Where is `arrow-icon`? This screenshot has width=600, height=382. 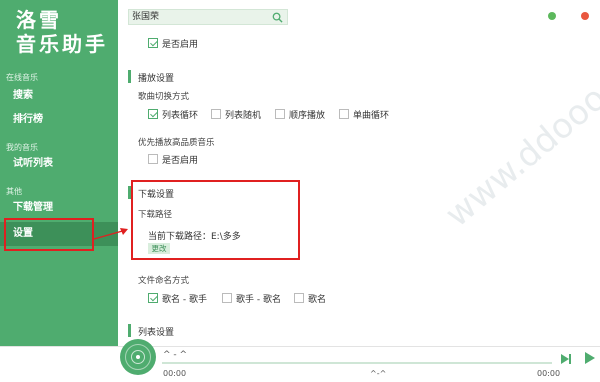
arrow-icon is located at coordinates (110, 234).